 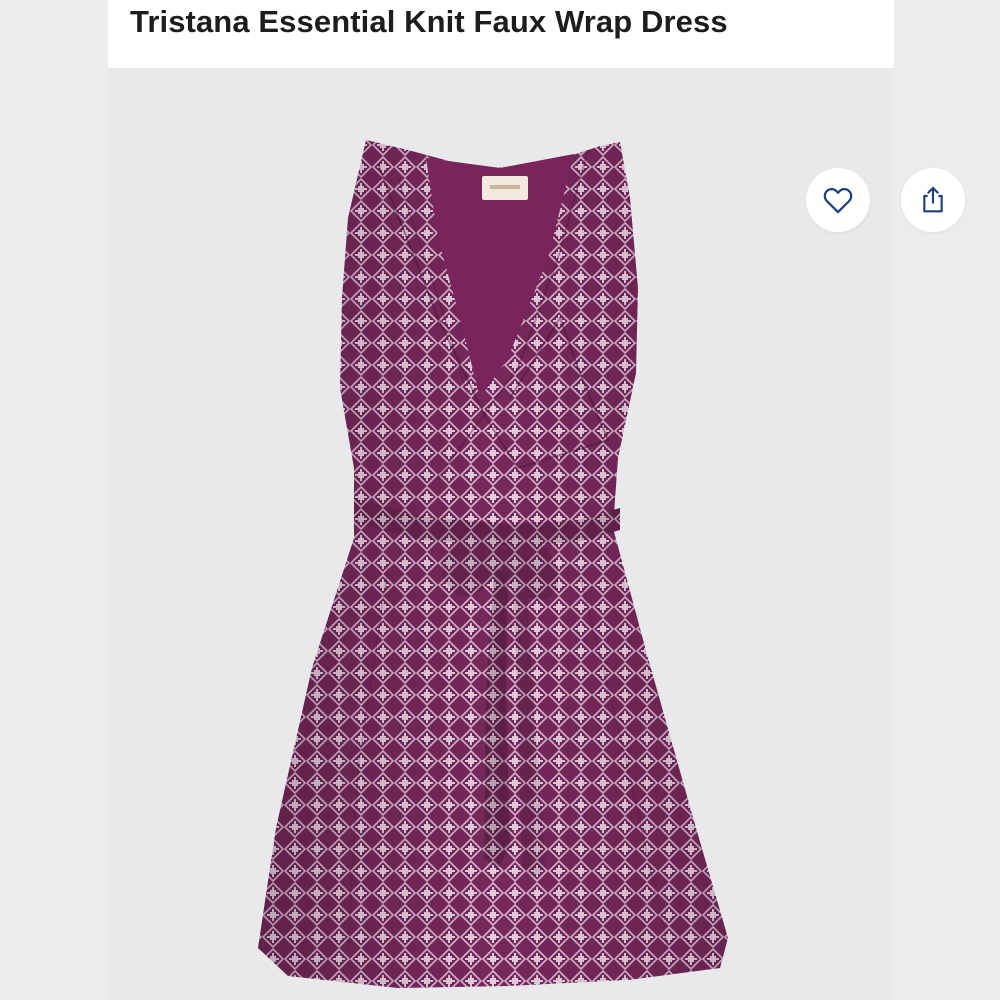 I want to click on share-button, so click(x=933, y=200).